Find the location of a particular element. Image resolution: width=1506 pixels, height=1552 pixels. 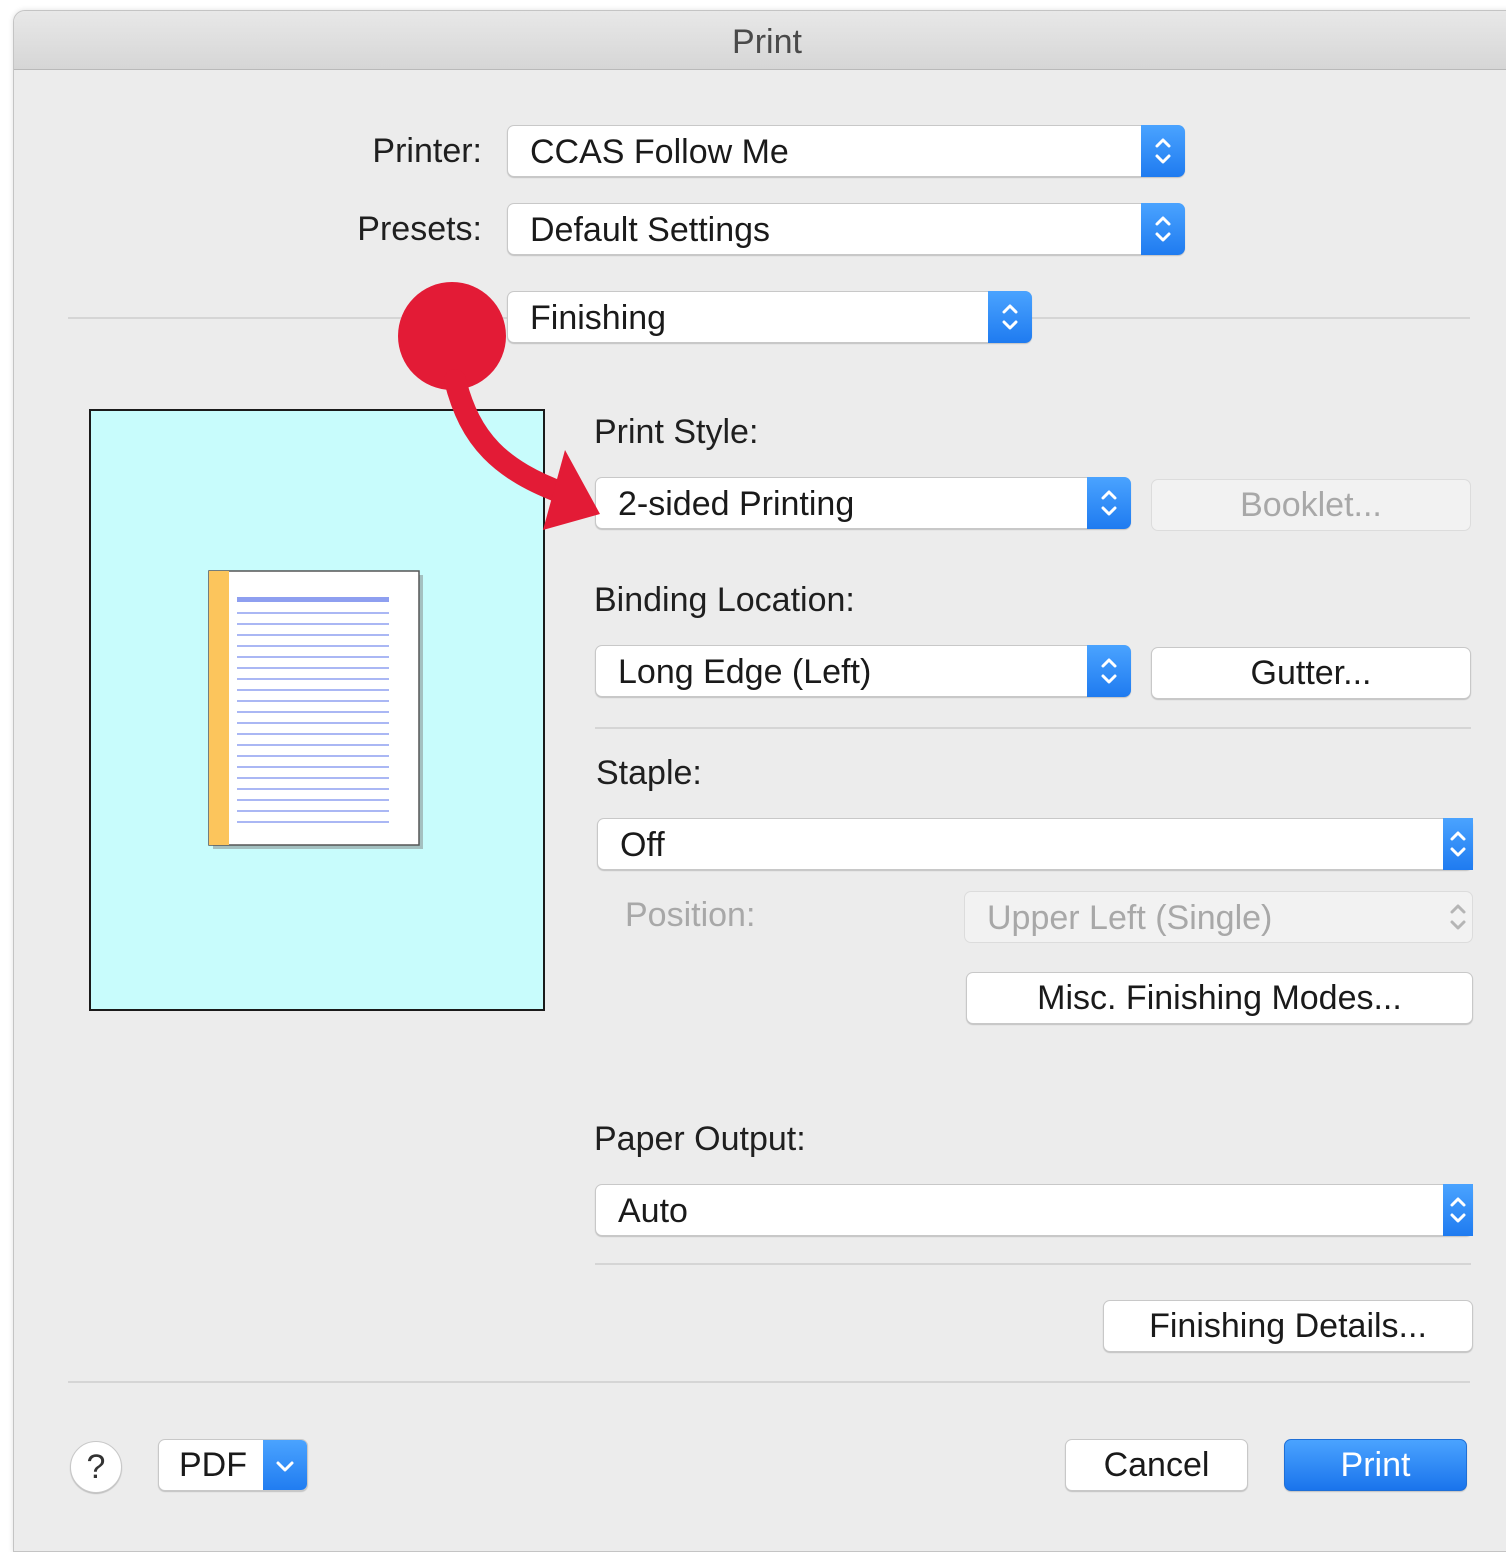

staple-label: Staple: is located at coordinates (649, 773).